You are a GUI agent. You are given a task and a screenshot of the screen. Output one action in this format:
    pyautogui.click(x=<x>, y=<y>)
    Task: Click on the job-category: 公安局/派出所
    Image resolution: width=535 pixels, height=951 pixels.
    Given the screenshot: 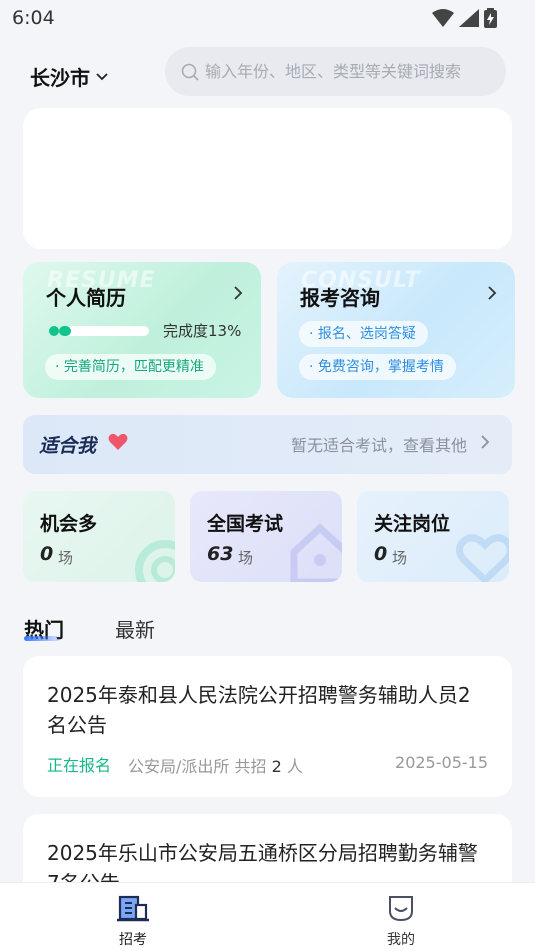 What is the action you would take?
    pyautogui.click(x=179, y=766)
    